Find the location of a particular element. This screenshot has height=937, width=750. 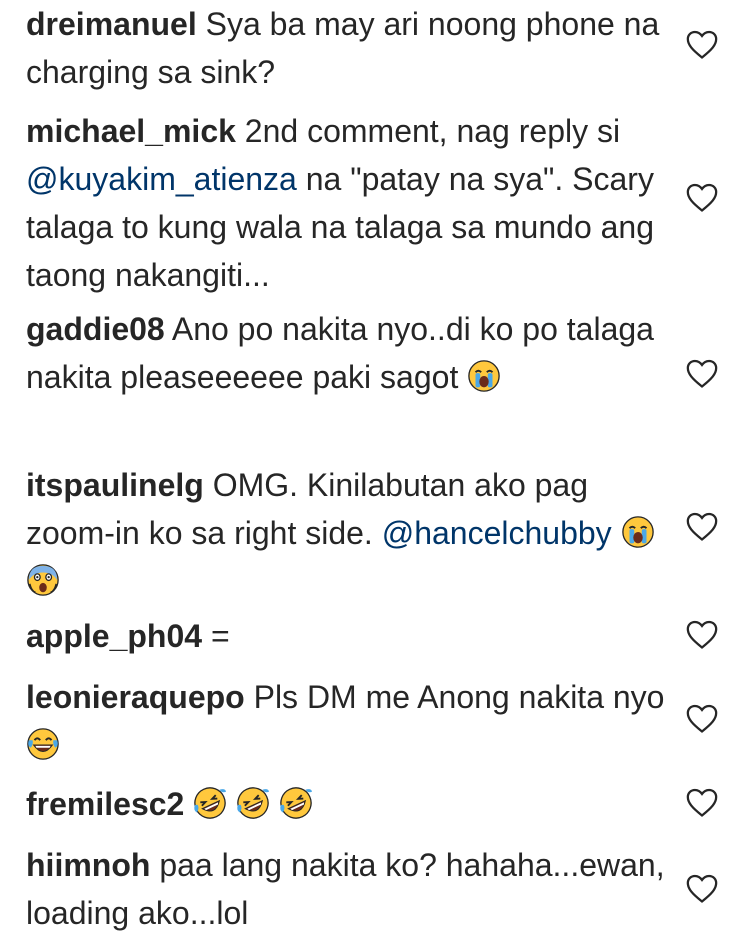

comment-mention-link: @kuyakim_atienza is located at coordinates (161, 179).